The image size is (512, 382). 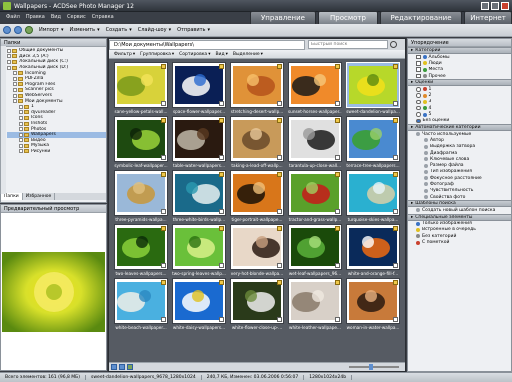 I want to click on close-icon, so click(x=505, y=6).